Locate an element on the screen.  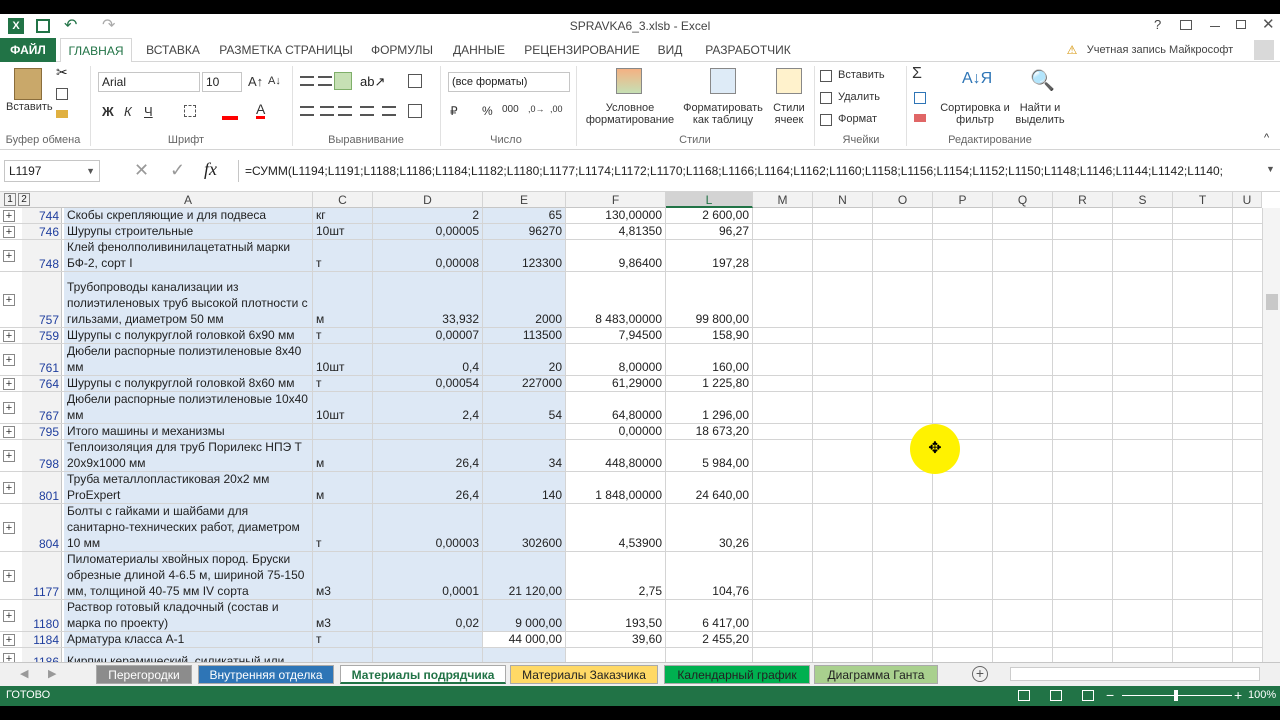
cell-f: 39,60 is located at coordinates (616, 639).